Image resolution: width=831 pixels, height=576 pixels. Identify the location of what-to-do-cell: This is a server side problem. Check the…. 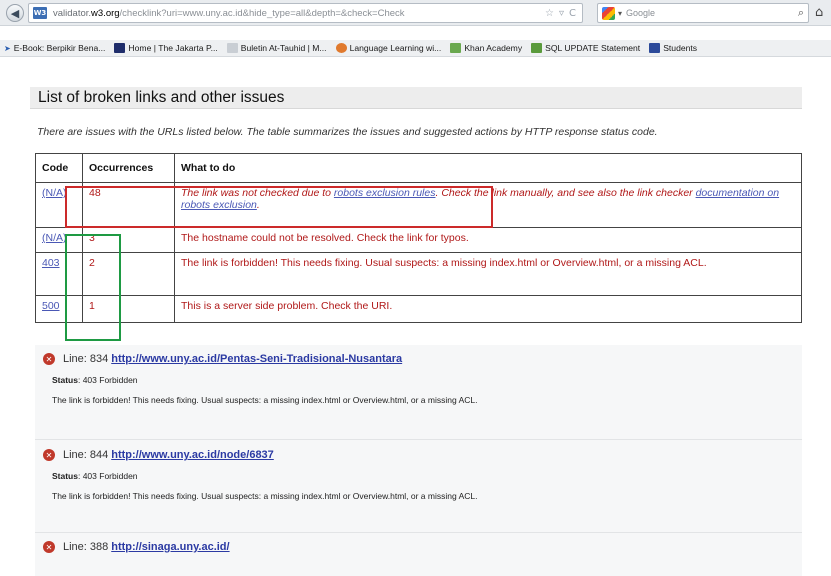
(488, 309).